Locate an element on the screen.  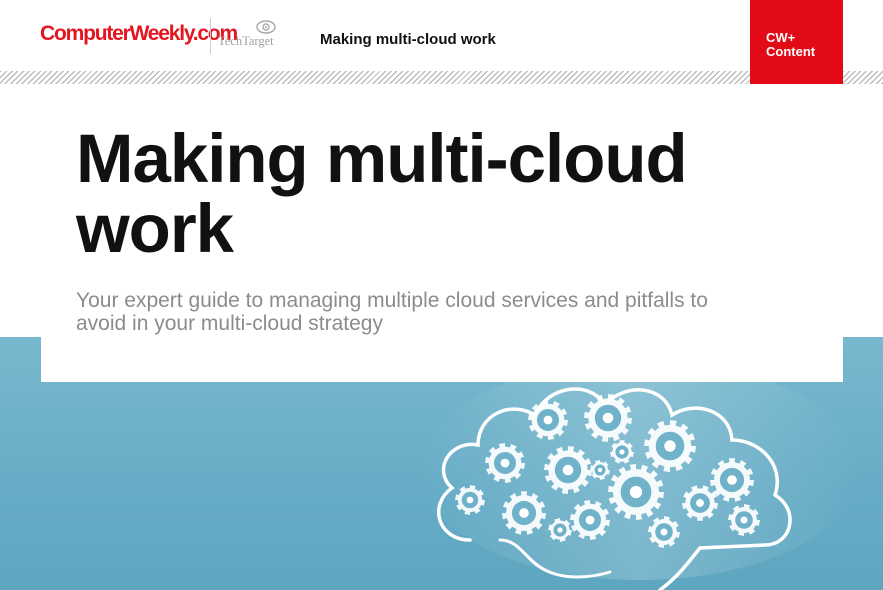
techtarget-logo-text: TechTarget is located at coordinates (246, 41).